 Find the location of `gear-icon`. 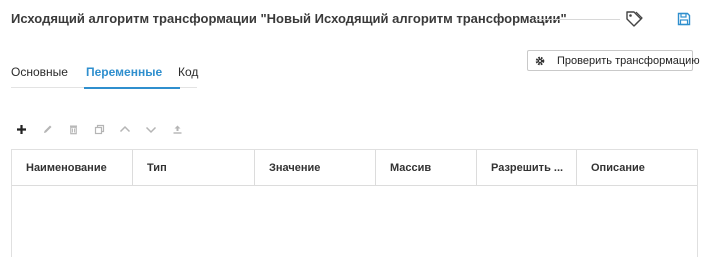

gear-icon is located at coordinates (540, 61).